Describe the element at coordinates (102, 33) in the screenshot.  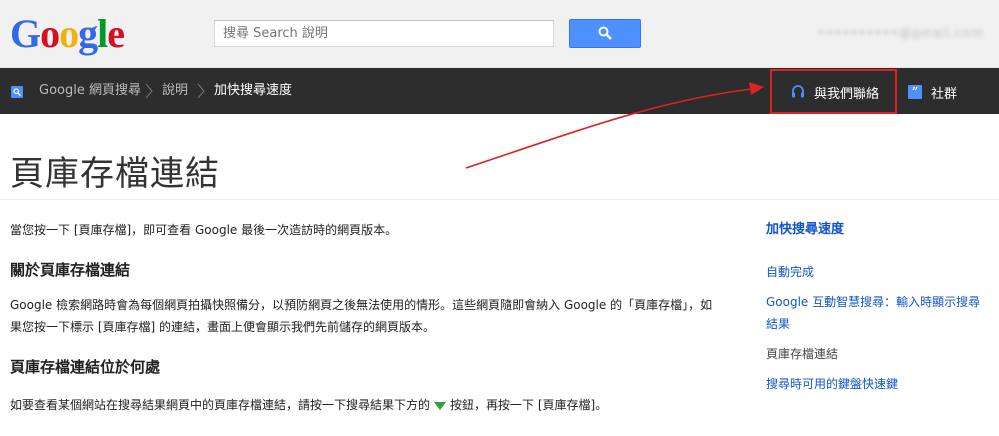
I see `logo-letter-l: l` at that location.